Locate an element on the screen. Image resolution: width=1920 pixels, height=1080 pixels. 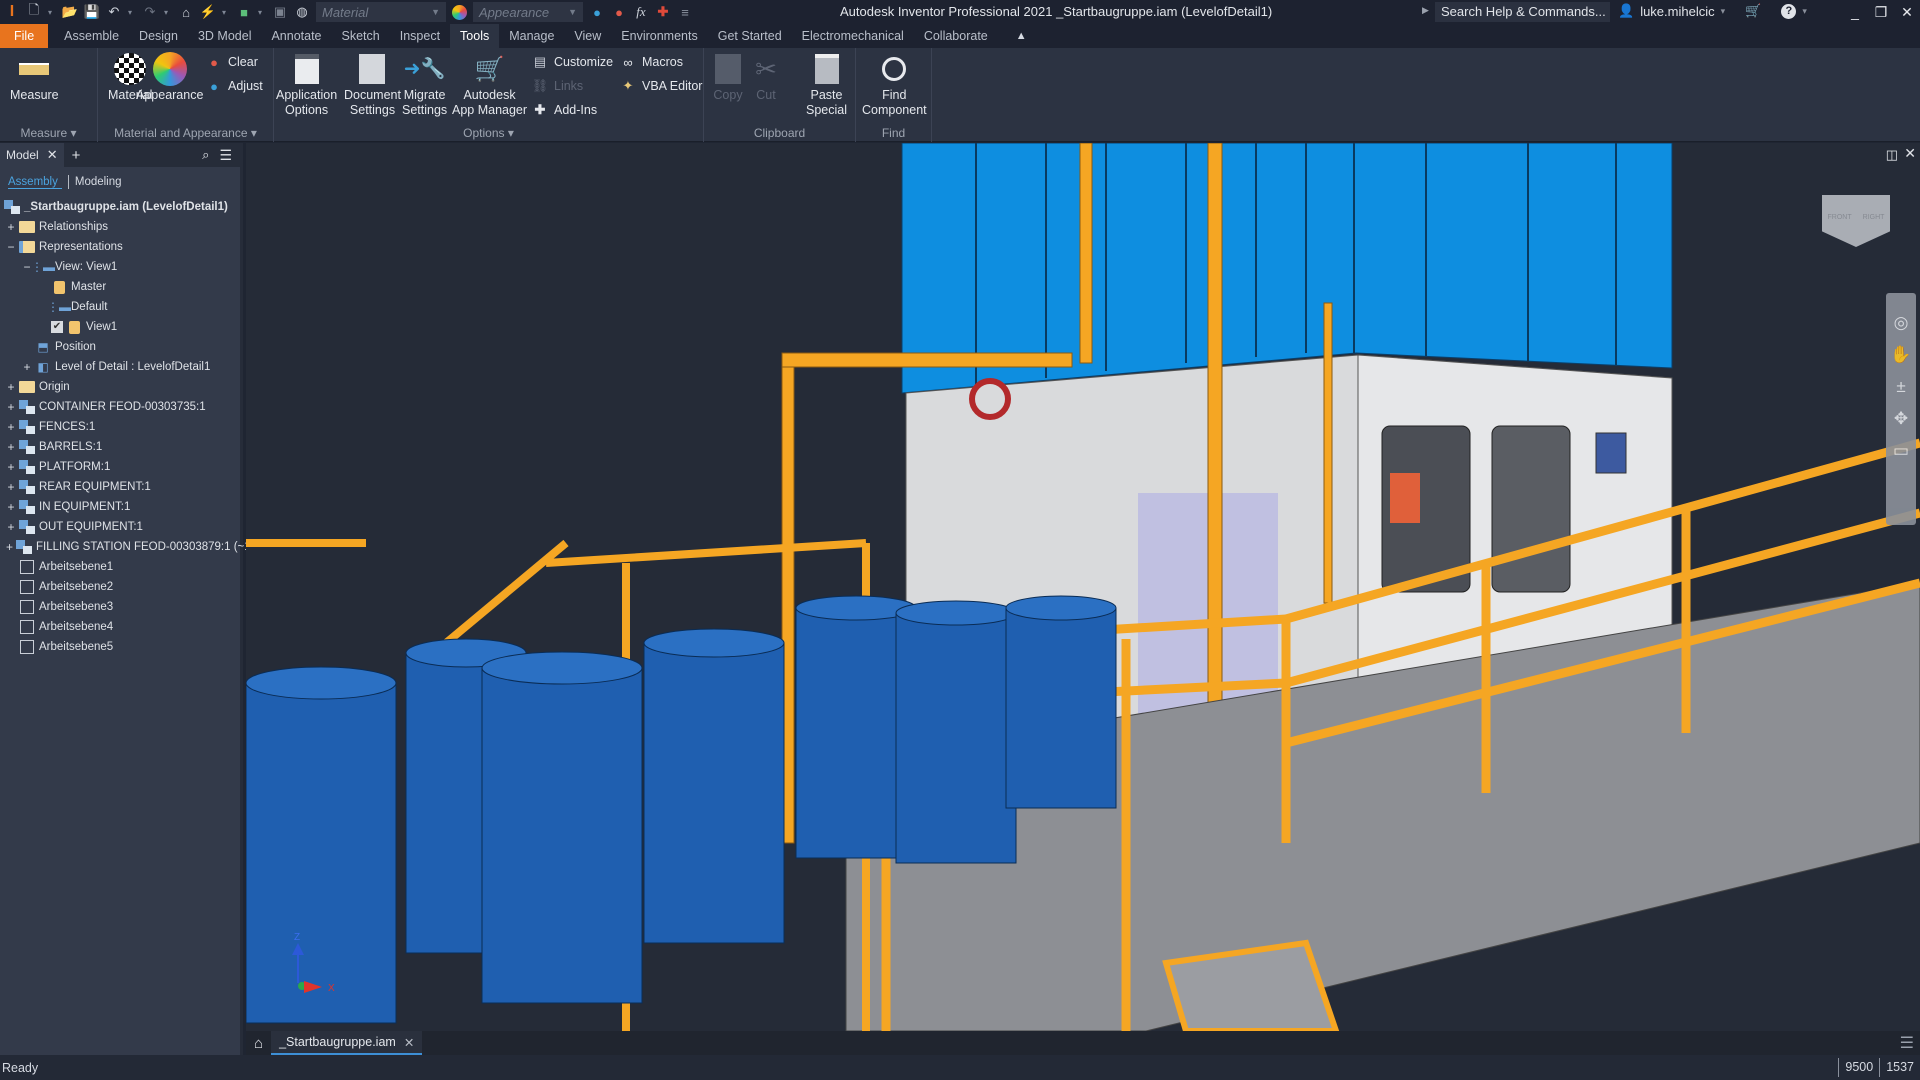
look-at-icon: ▭ is located at coordinates (1901, 451).